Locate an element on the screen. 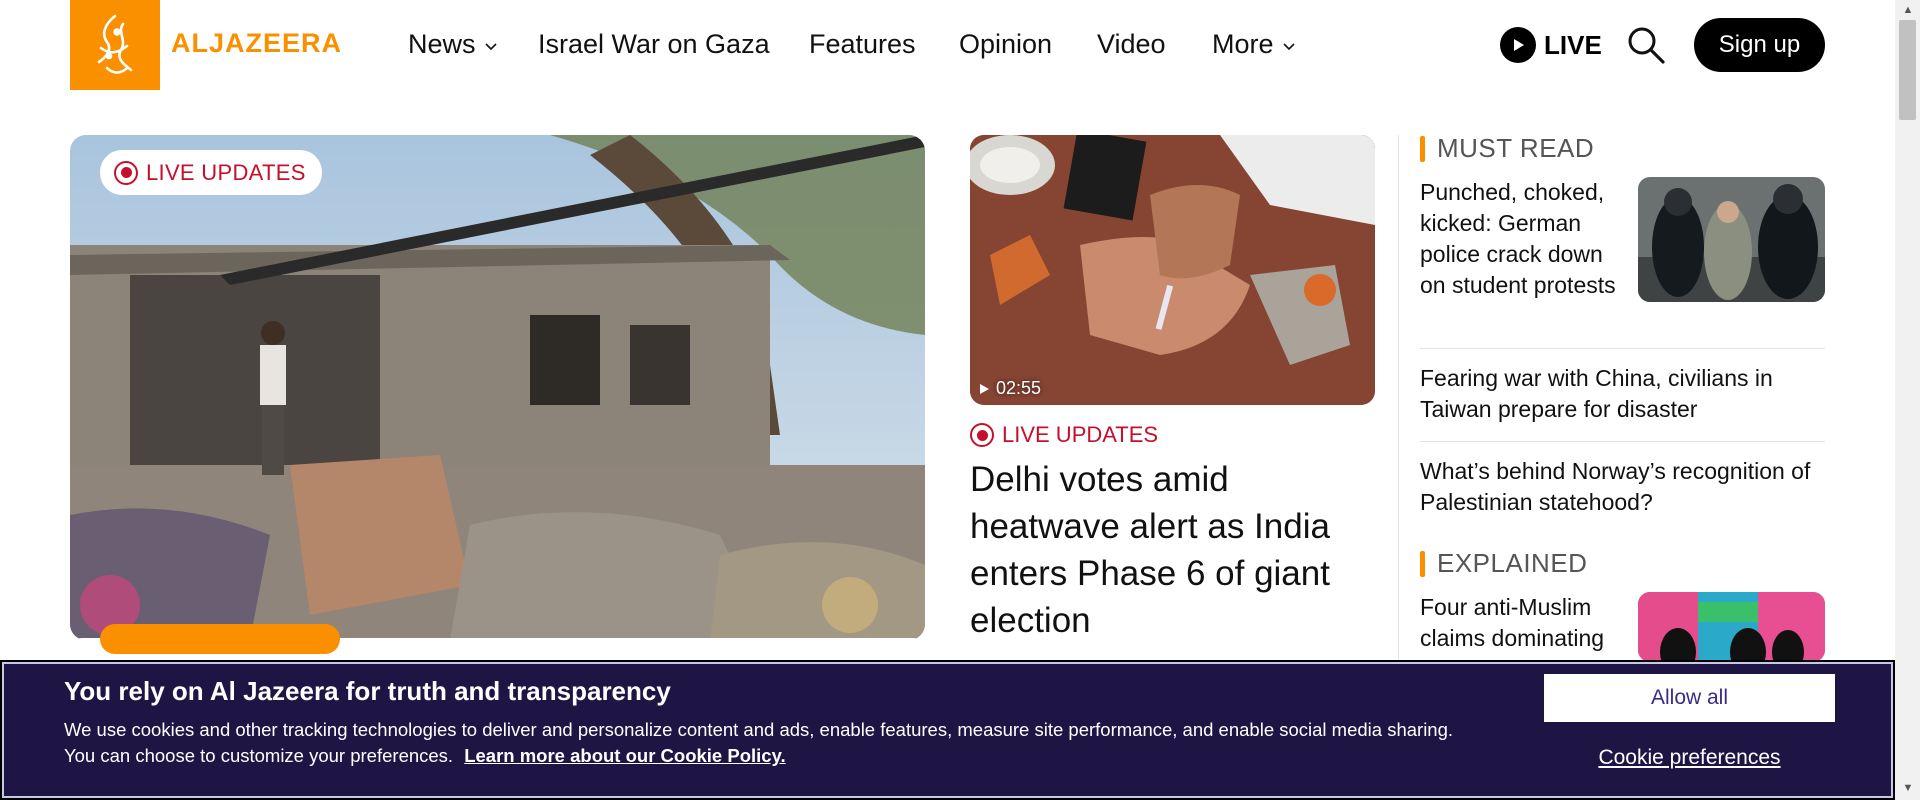  page-scrollbar is located at coordinates (1907, 400).